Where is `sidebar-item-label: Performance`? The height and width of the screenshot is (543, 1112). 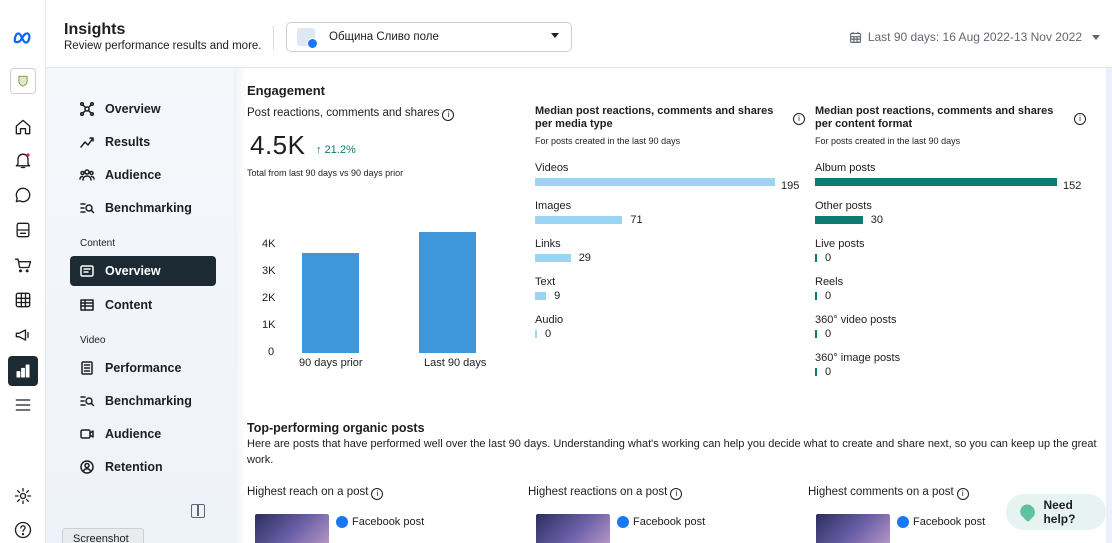 sidebar-item-label: Performance is located at coordinates (143, 368).